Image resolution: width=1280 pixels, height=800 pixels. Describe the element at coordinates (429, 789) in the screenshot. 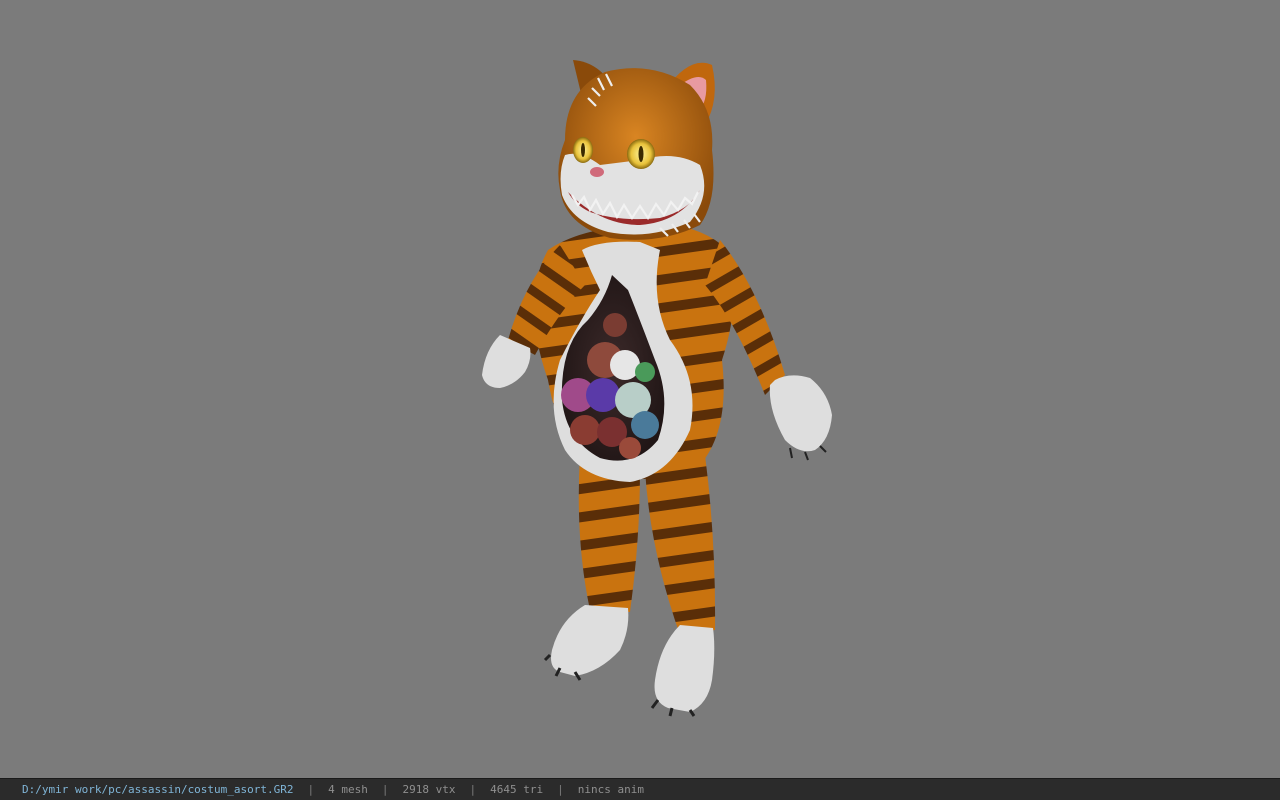

I see `vertex-count: 2918 vtx` at that location.